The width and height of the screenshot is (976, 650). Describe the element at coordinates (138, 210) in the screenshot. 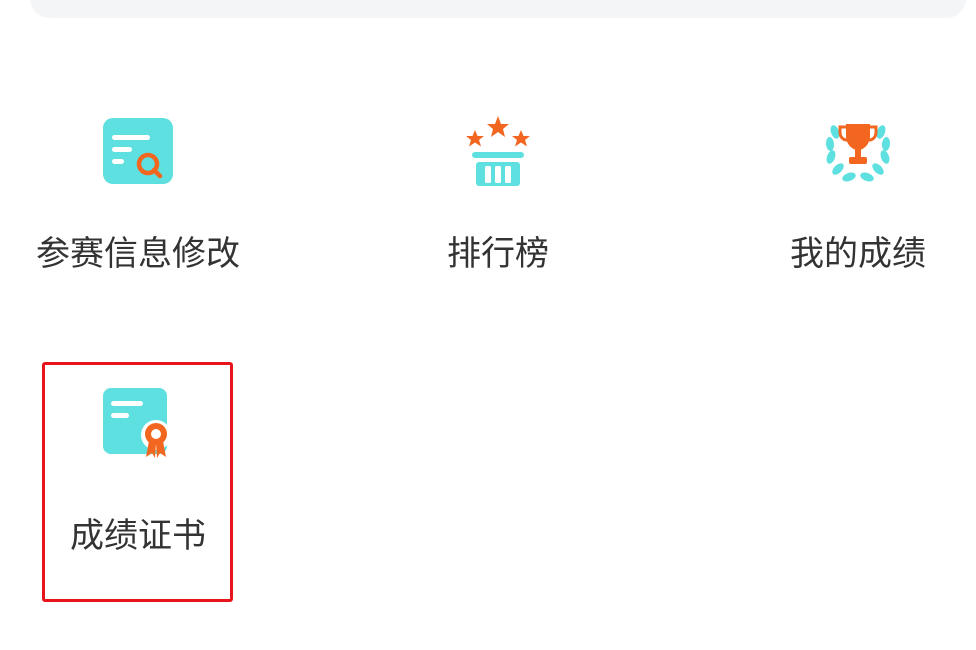

I see `menu-item-edit-entry-info: 参赛信息修改` at that location.